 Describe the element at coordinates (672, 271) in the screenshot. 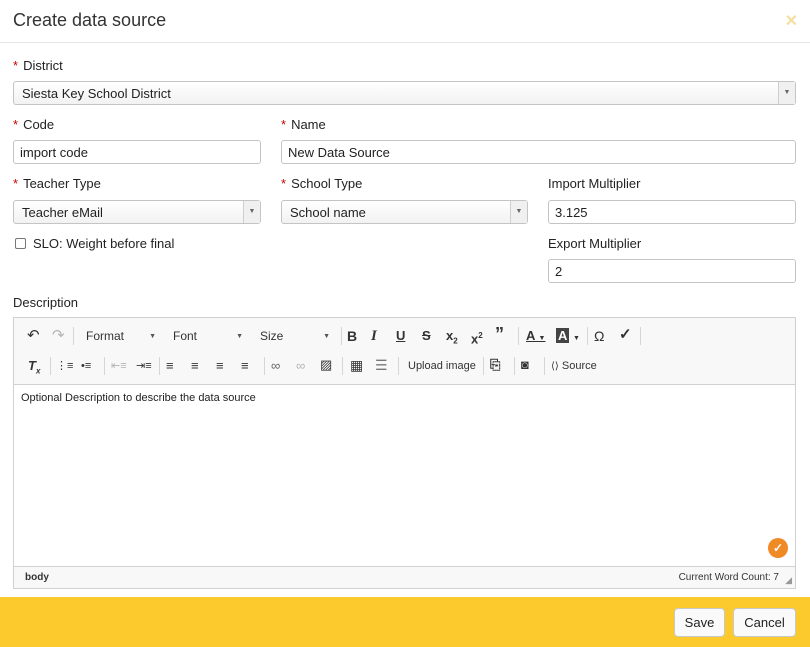

I see `export-multiplier-field: 2` at that location.